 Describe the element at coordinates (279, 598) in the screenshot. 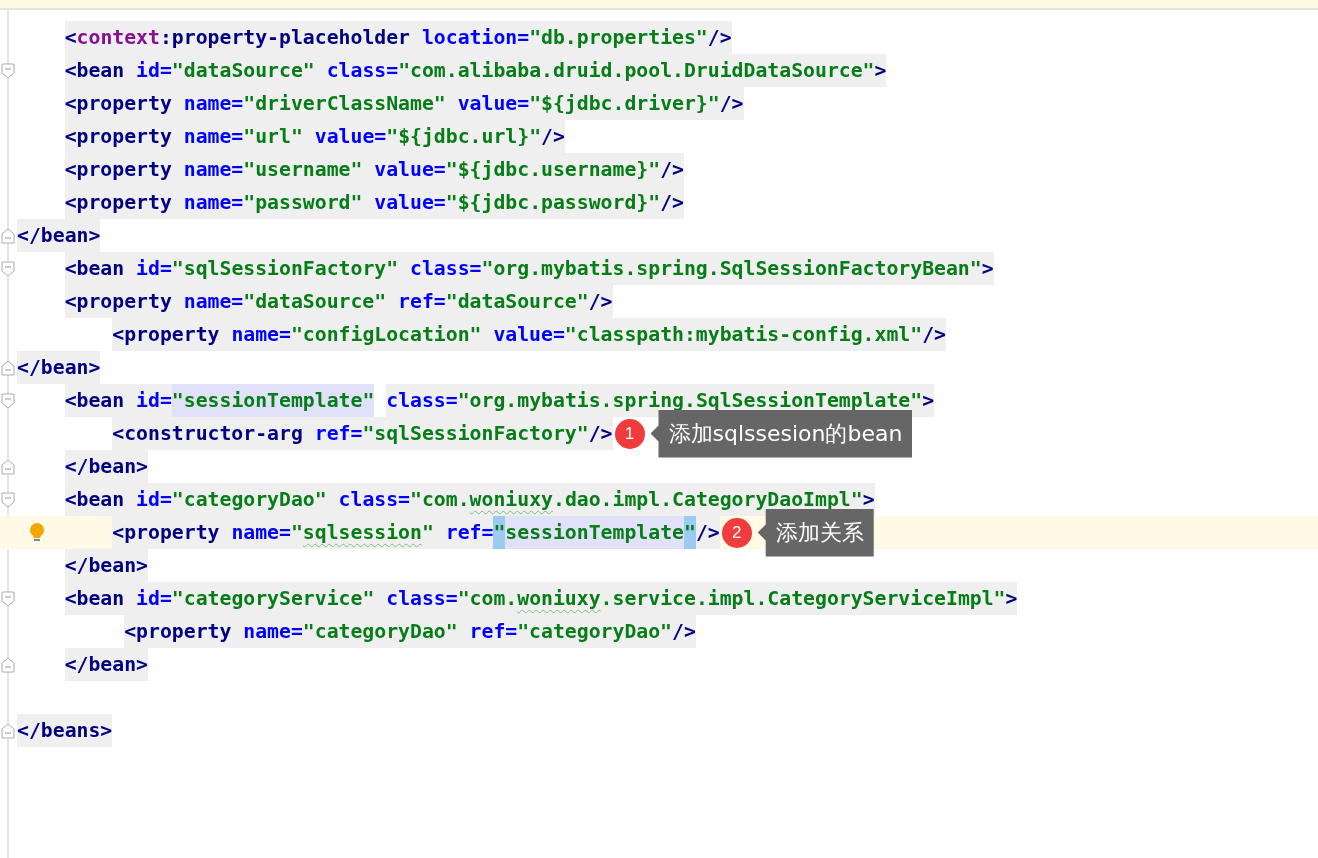

I see `attribute-value: "categoryService"` at that location.